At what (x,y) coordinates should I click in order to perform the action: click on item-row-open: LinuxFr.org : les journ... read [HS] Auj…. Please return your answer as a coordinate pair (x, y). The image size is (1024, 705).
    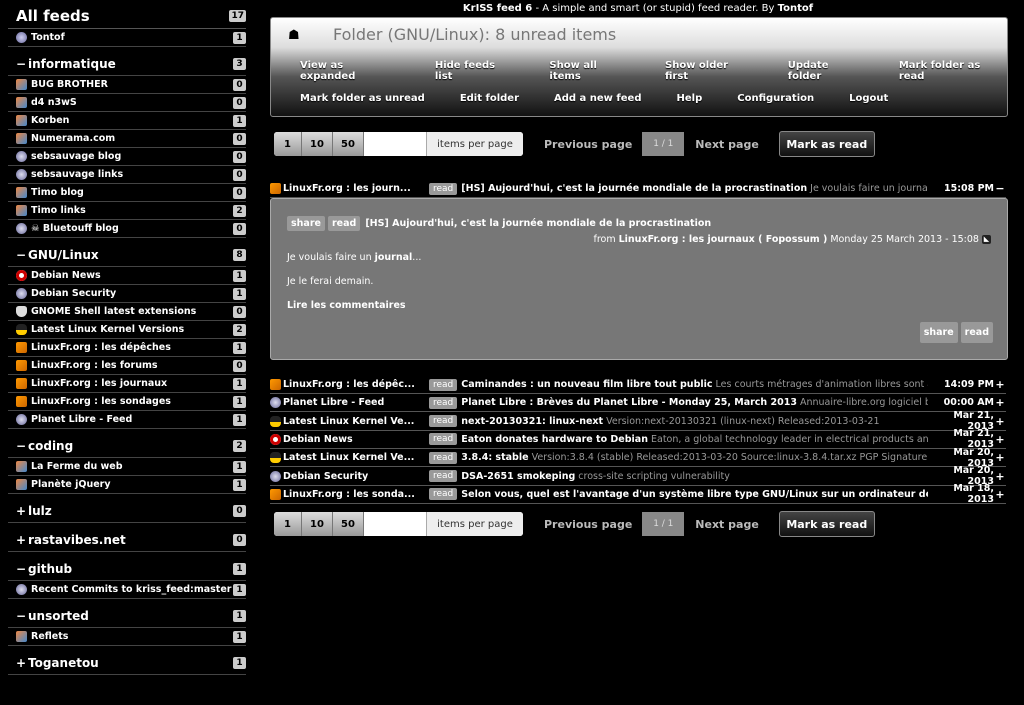
    Looking at the image, I should click on (638, 189).